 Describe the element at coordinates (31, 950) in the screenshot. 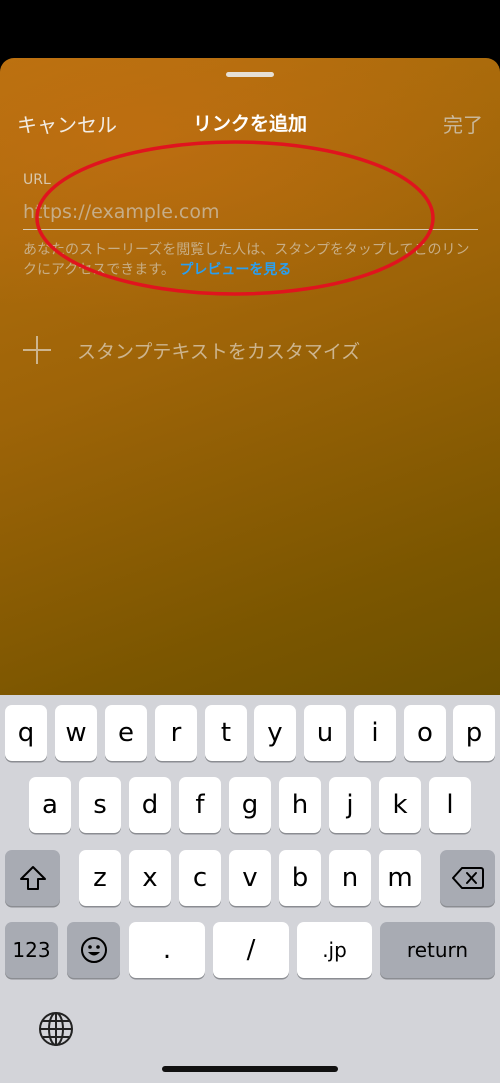

I see `numbers-key: 123` at that location.